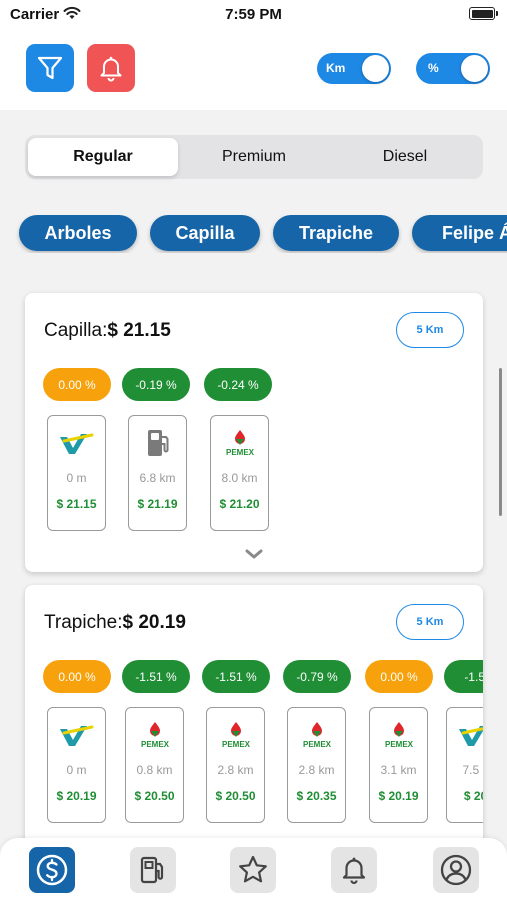  I want to click on best-price: $ 21.15, so click(139, 330).